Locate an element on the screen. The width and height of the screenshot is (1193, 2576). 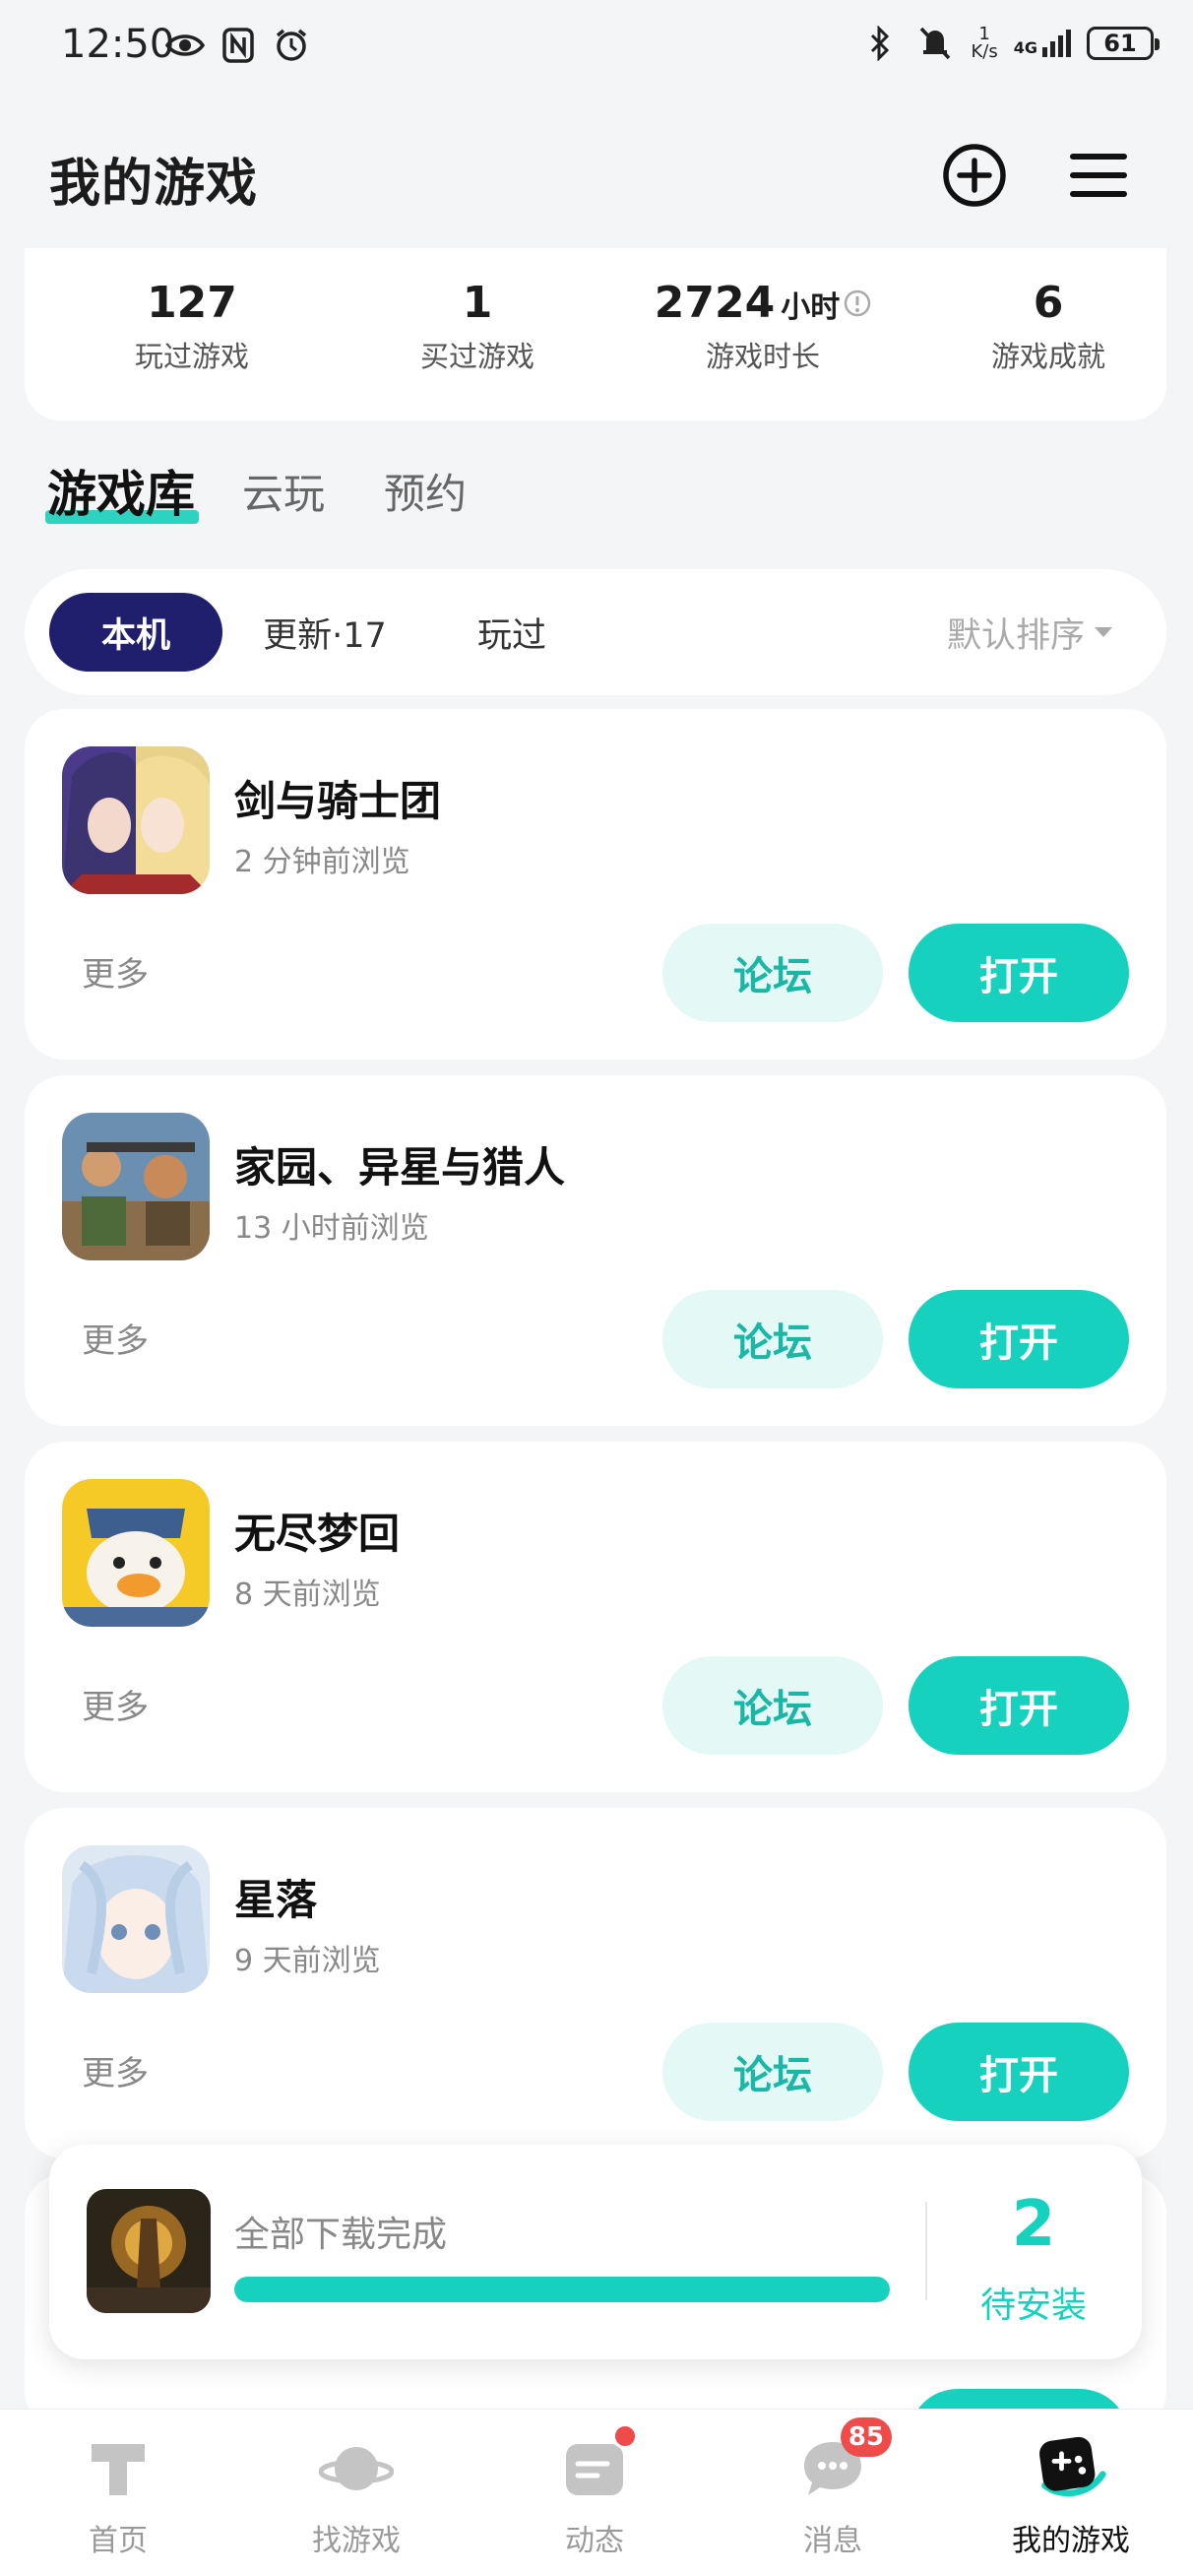
stat-value: 127 is located at coordinates (192, 303).